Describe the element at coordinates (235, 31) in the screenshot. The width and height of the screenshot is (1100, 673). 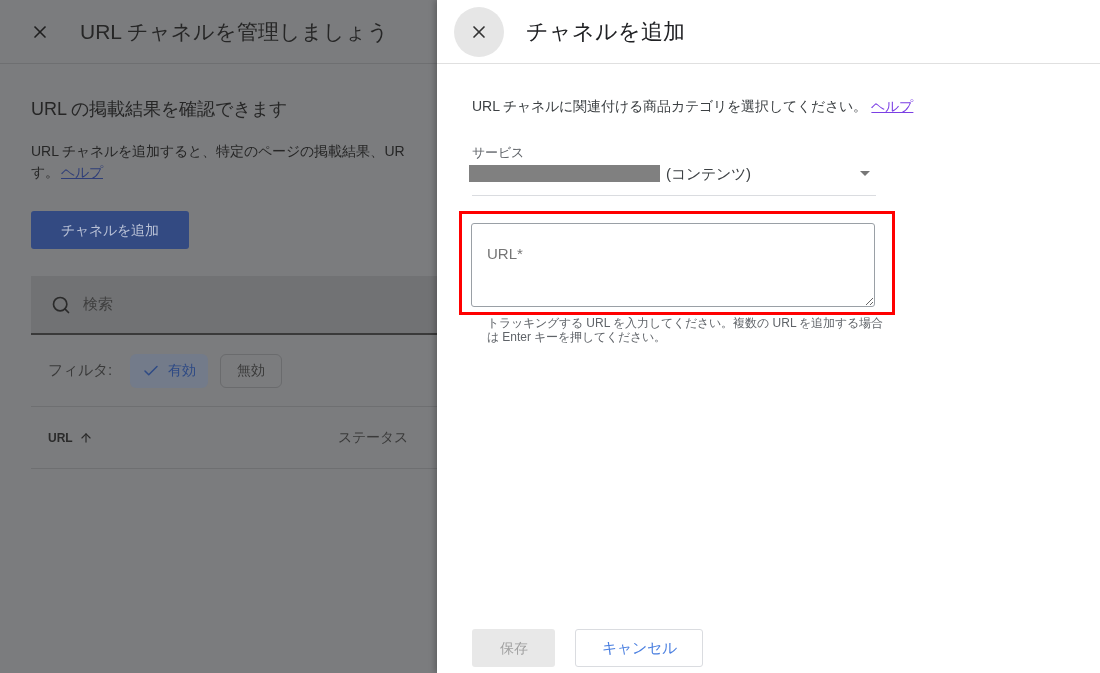
I see `page-title: URL チャネルを管理しましょう` at that location.